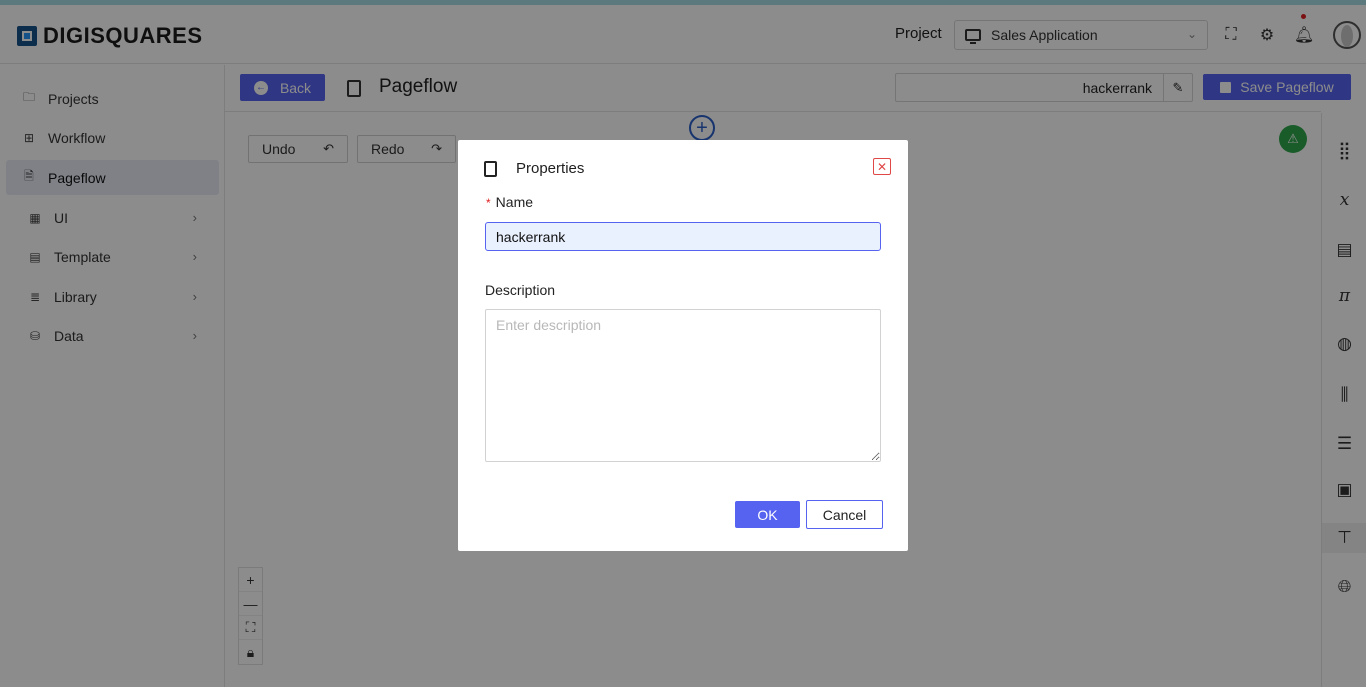 This screenshot has height=687, width=1366. I want to click on dialog-title: Properties, so click(550, 168).